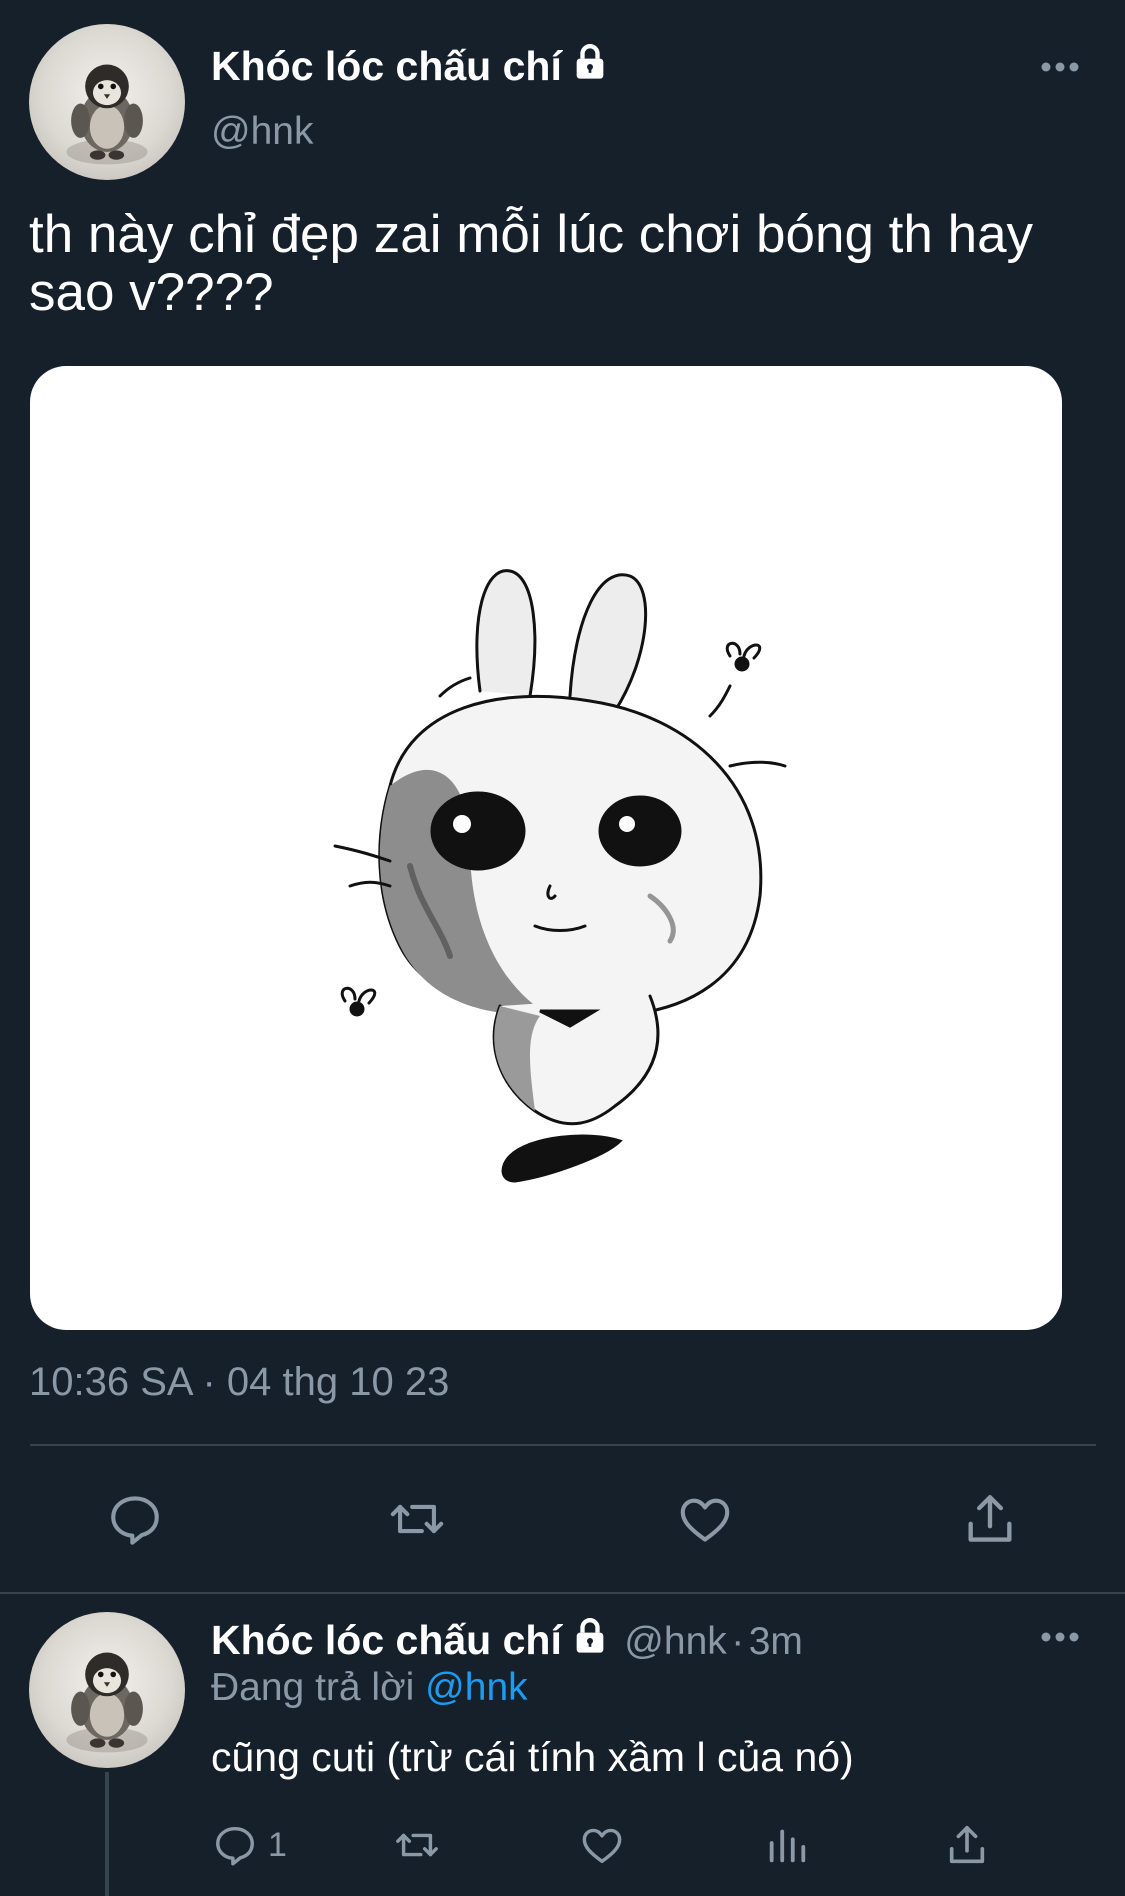  I want to click on analytics-icon, so click(787, 1846).